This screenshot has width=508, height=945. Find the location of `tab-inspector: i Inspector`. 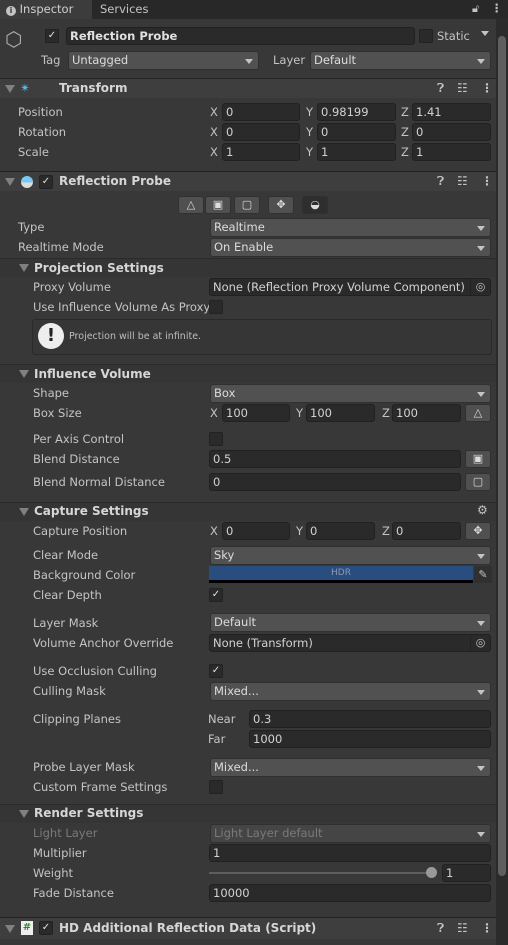

tab-inspector: i Inspector is located at coordinates (46, 9).